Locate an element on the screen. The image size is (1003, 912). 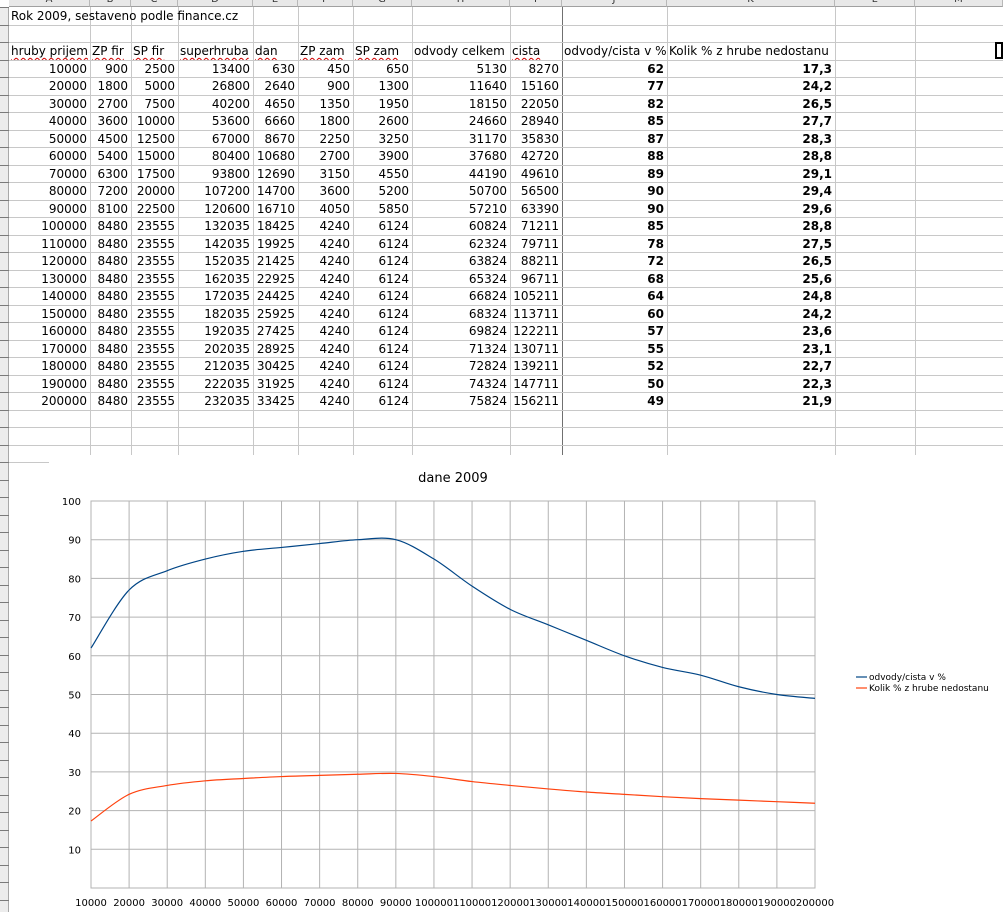
data-cell: 28940 is located at coordinates (536, 121).